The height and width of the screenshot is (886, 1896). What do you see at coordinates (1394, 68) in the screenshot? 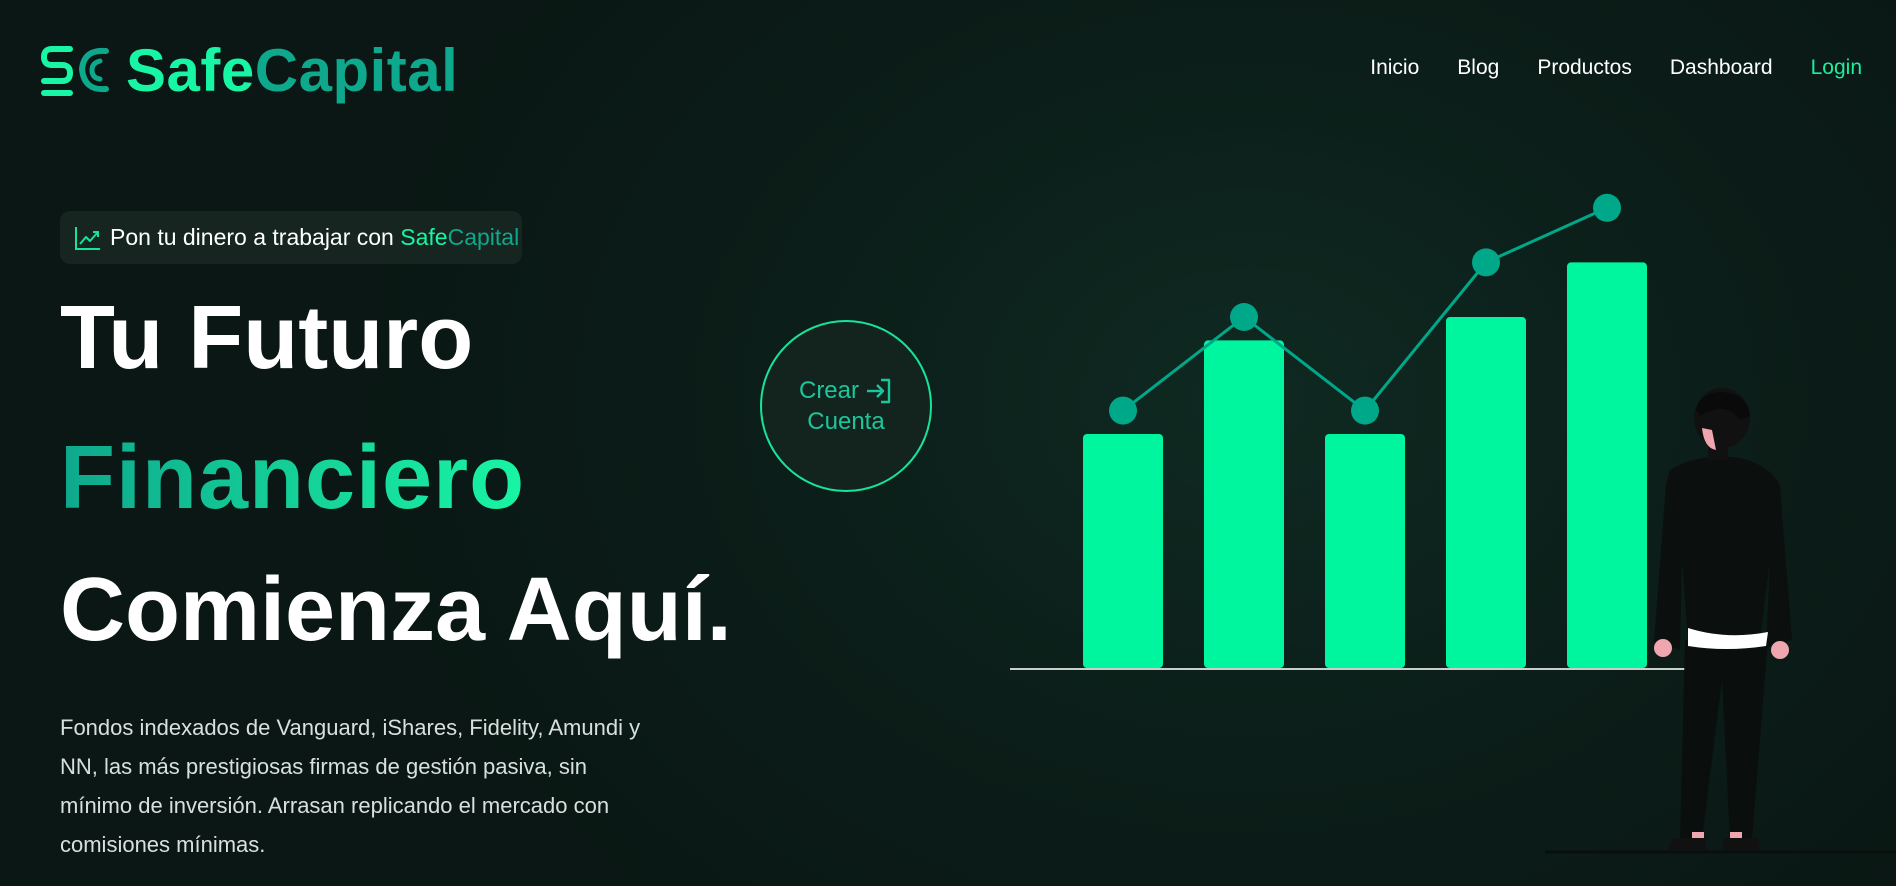
I see `nav-link-inicio: Inicio` at bounding box center [1394, 68].